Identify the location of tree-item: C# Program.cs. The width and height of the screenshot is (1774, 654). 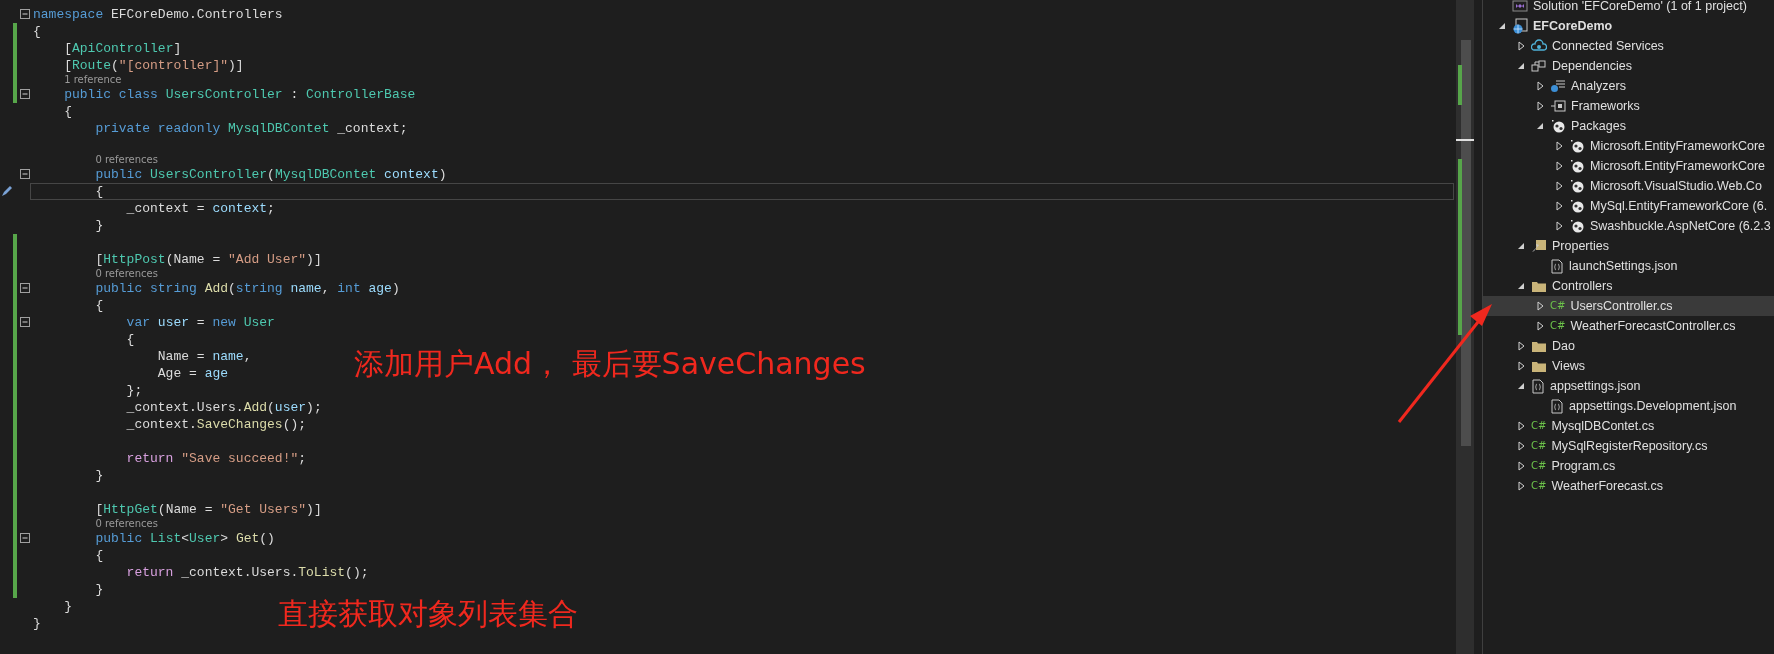
(1628, 466).